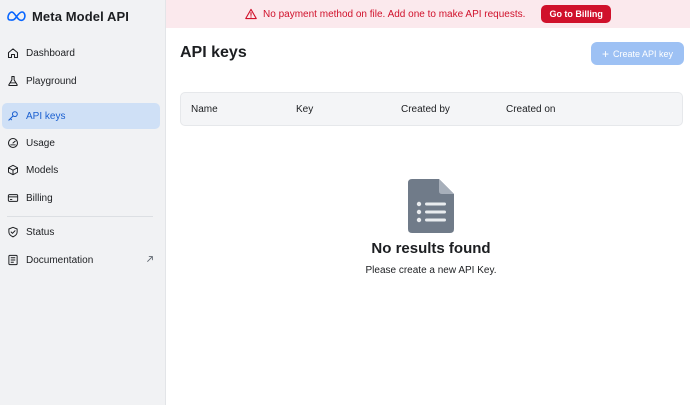 Image resolution: width=690 pixels, height=405 pixels. I want to click on create-api-key-label: Create API key, so click(643, 53).